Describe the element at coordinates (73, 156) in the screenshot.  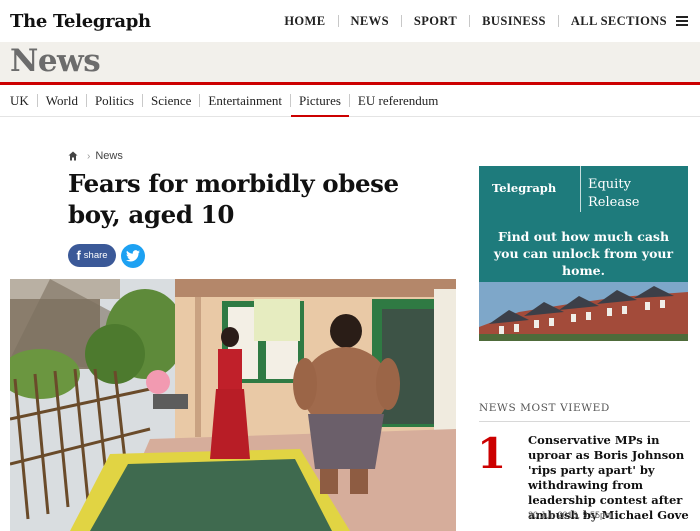
I see `home-icon` at that location.